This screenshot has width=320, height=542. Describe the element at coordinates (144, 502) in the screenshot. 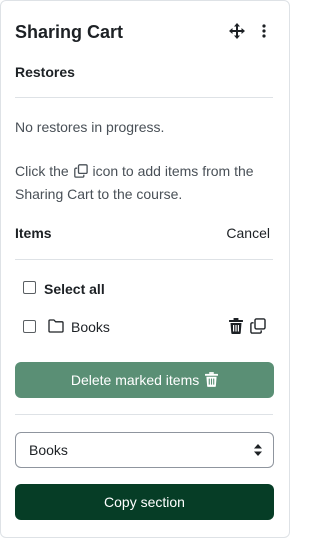

I see `copy-section-button: Copy section` at that location.